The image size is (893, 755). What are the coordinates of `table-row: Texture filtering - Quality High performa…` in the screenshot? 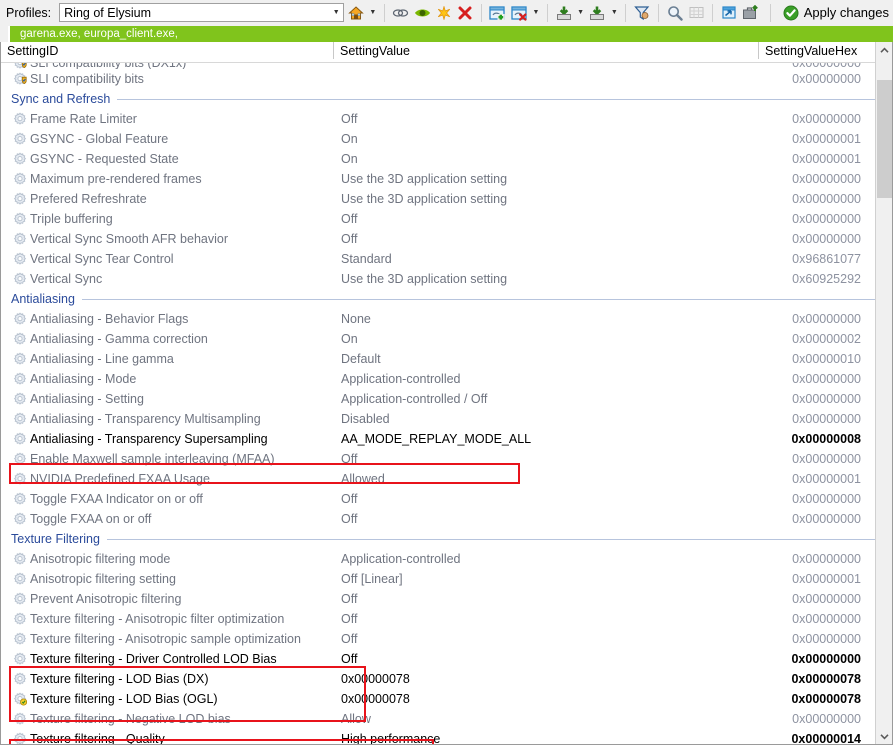 It's located at (446, 736).